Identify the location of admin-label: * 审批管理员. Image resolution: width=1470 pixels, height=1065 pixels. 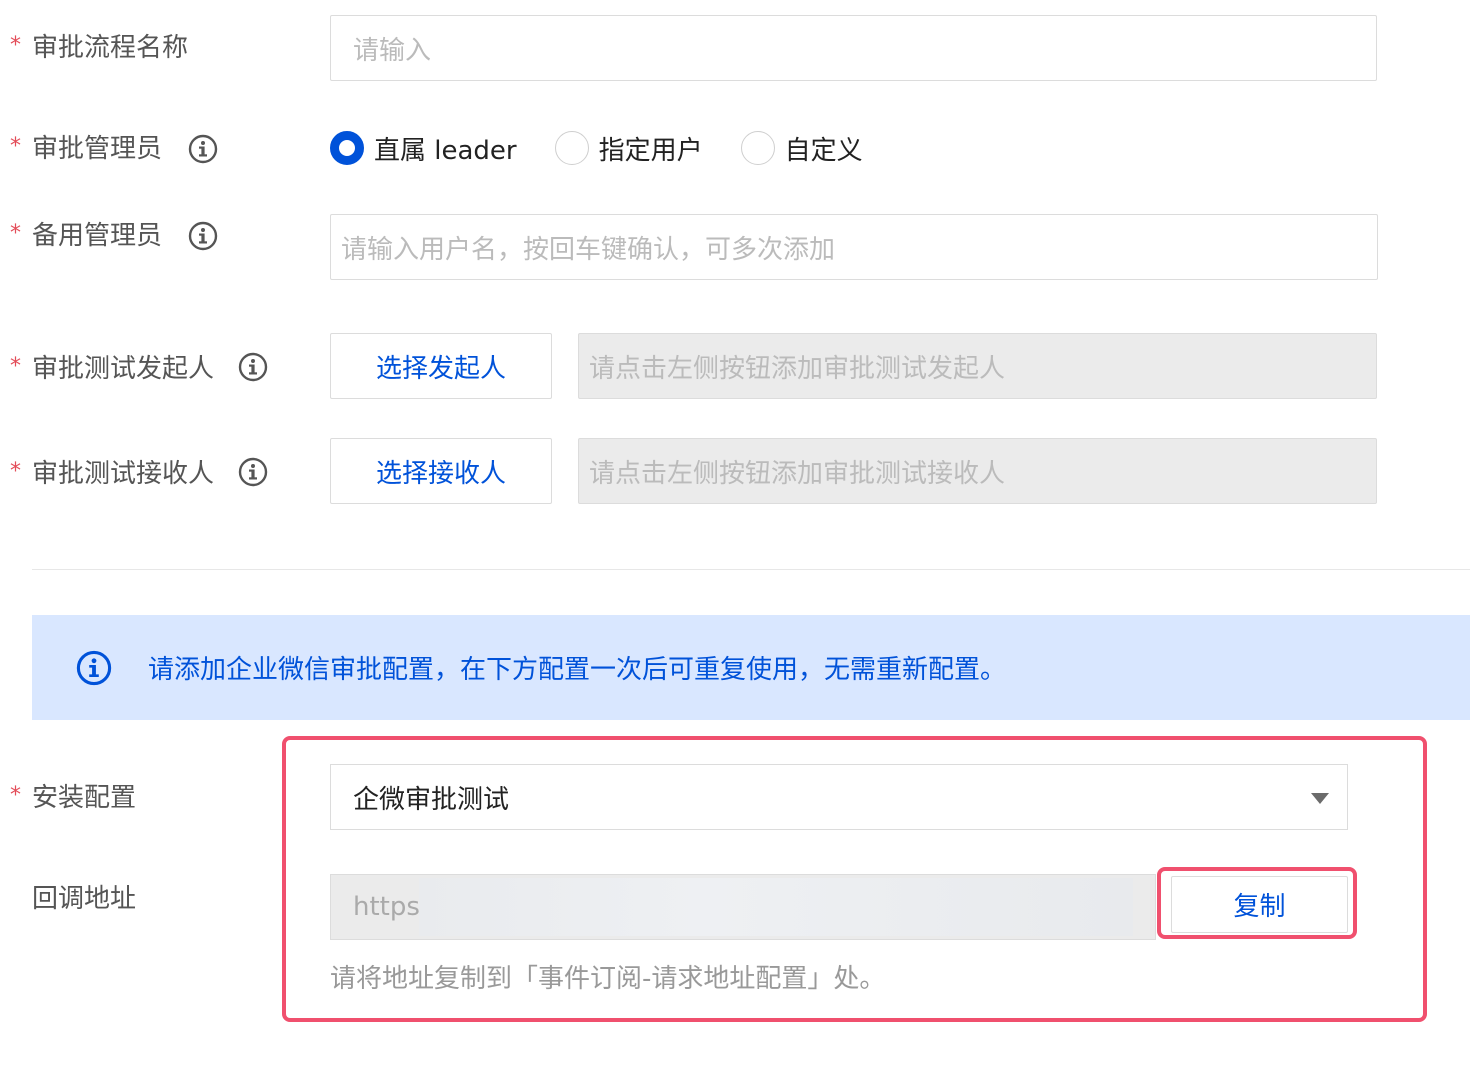
(86, 148).